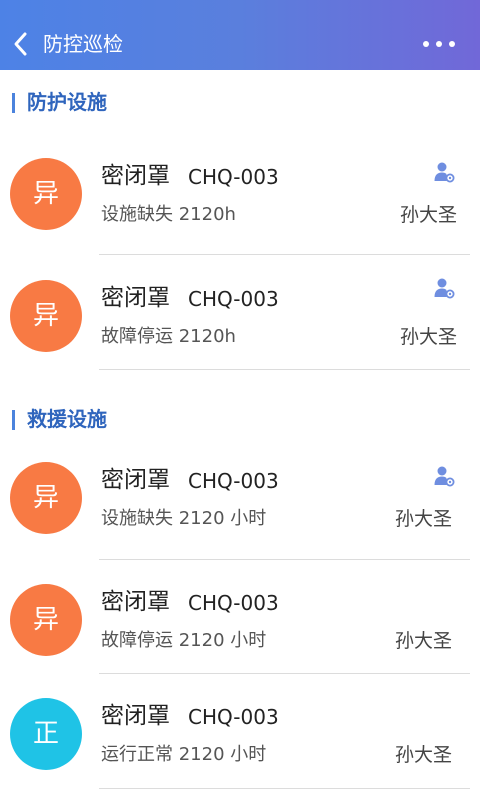 The height and width of the screenshot is (811, 480). What do you see at coordinates (67, 419) in the screenshot?
I see `section-title: 救援设施` at bounding box center [67, 419].